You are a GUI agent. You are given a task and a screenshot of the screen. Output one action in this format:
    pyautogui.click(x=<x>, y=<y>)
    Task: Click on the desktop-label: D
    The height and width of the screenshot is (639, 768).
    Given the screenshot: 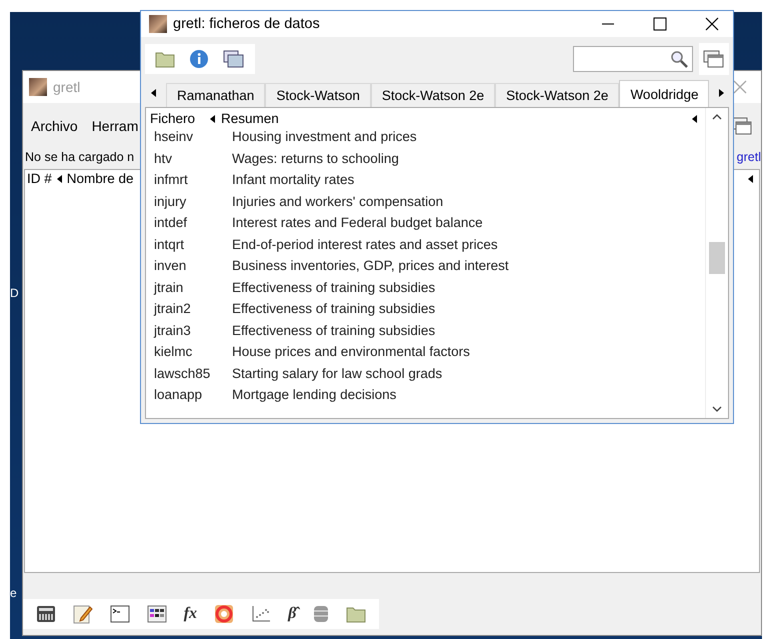 What is the action you would take?
    pyautogui.click(x=14, y=293)
    